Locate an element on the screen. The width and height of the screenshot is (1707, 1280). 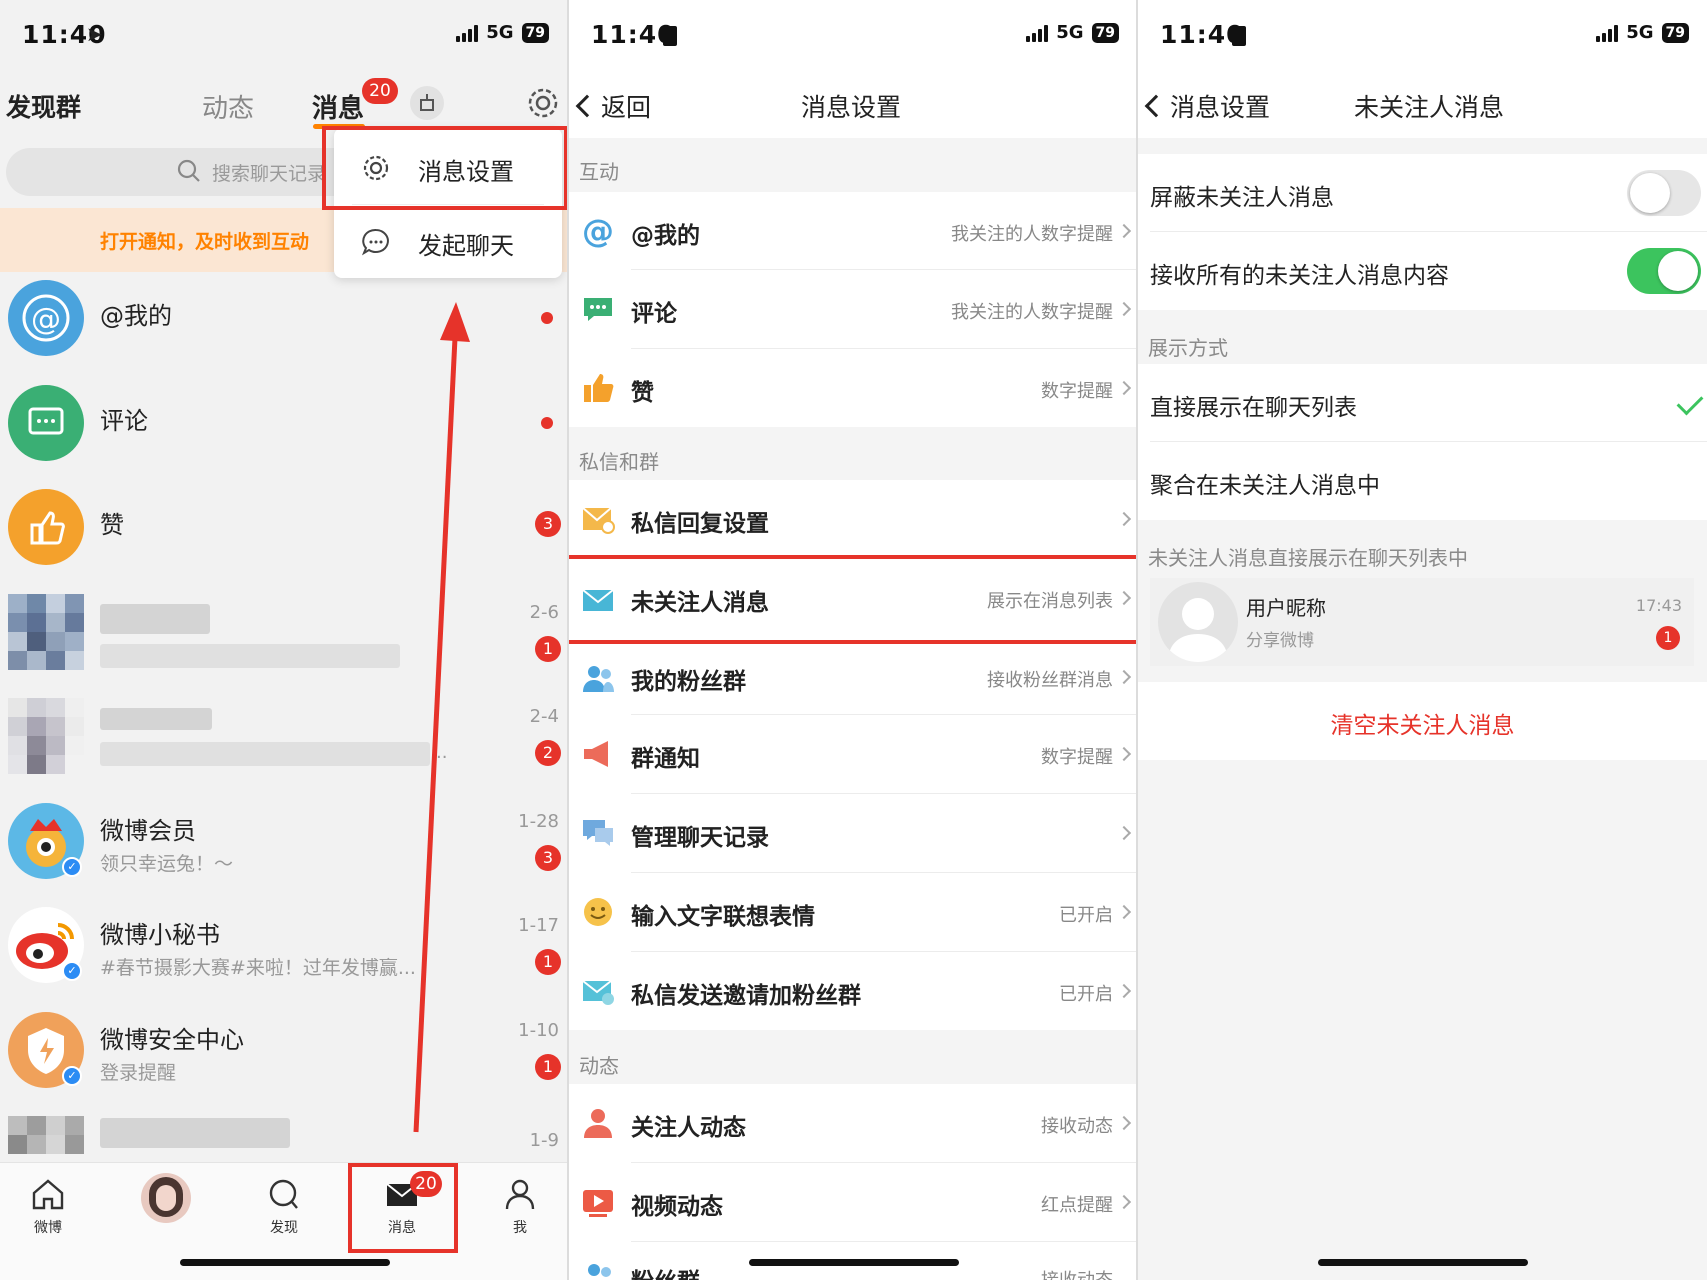
preview-sub: 分享微博 is located at coordinates (1280, 641).